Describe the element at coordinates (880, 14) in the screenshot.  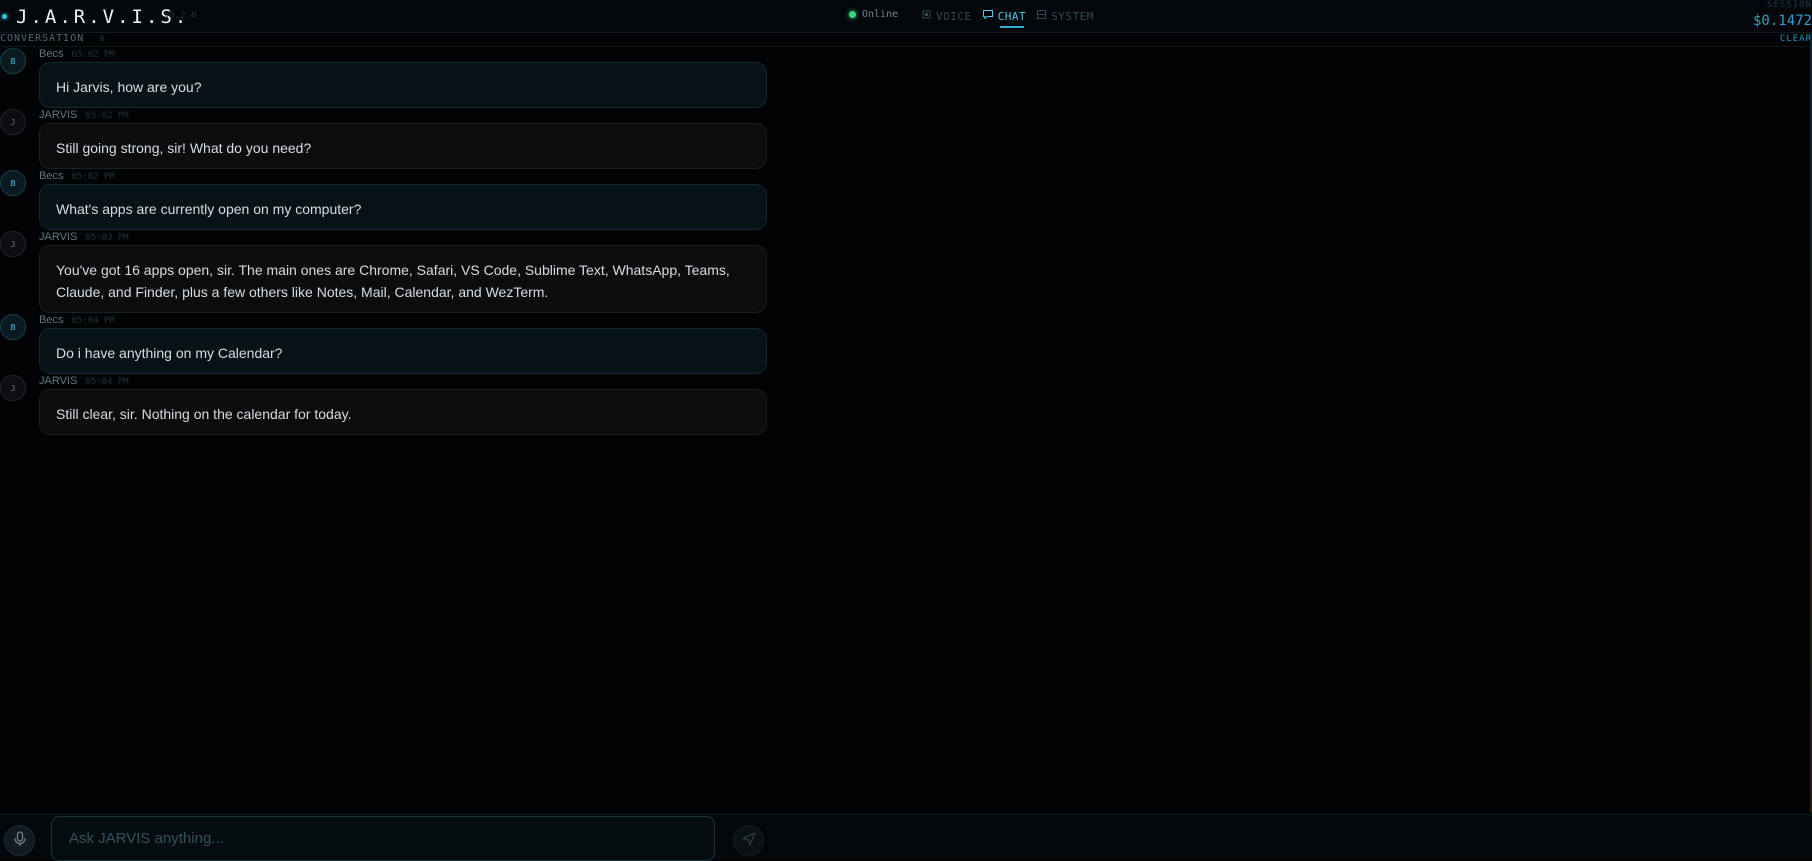
I see `status-text: Online` at that location.